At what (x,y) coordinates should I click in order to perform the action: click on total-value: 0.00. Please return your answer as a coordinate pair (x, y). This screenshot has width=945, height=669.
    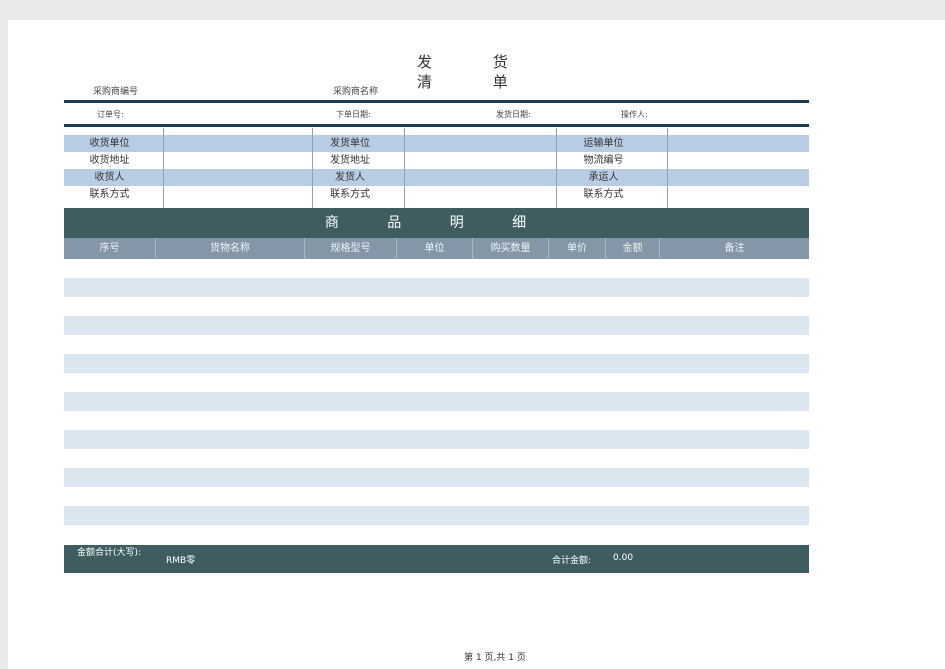
    Looking at the image, I should click on (623, 558).